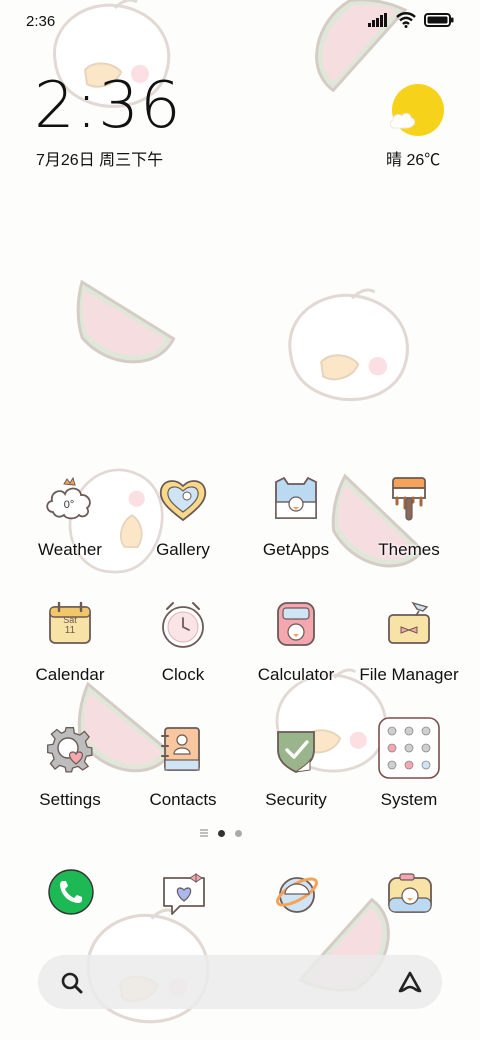 This screenshot has width=480, height=1040. What do you see at coordinates (69, 505) in the screenshot?
I see `weather-icon-temp: 0°` at bounding box center [69, 505].